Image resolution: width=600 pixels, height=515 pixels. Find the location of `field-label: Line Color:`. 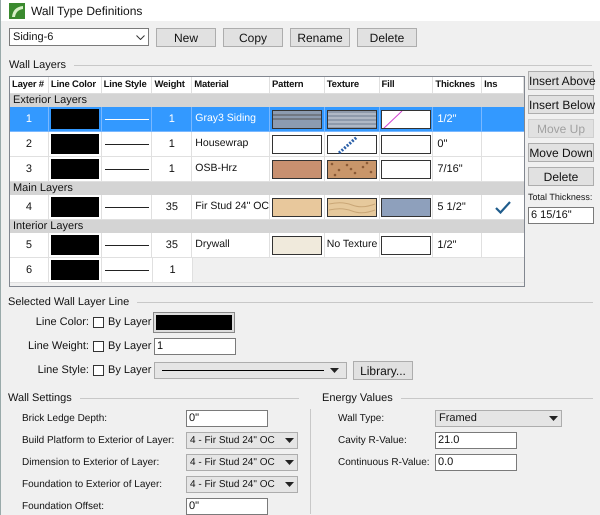

field-label: Line Color: is located at coordinates (62, 322).